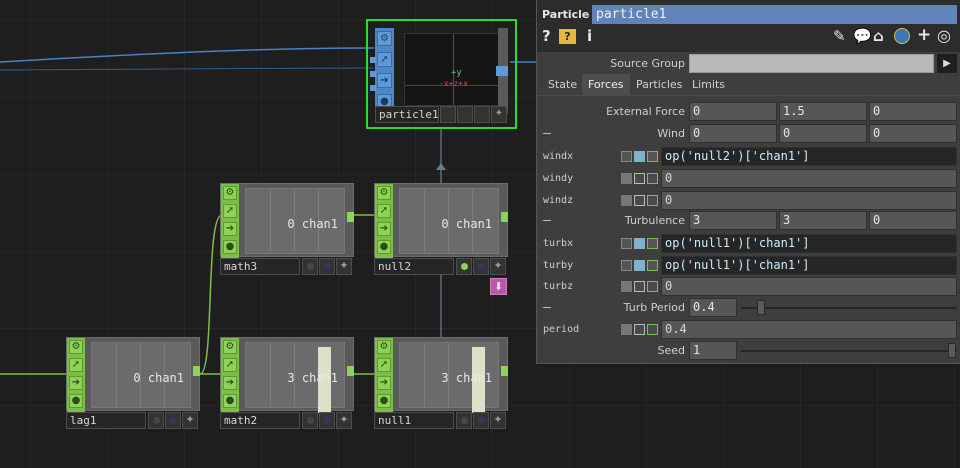 The image size is (960, 468). Describe the element at coordinates (944, 35) in the screenshot. I see `target-icon: ◎` at that location.